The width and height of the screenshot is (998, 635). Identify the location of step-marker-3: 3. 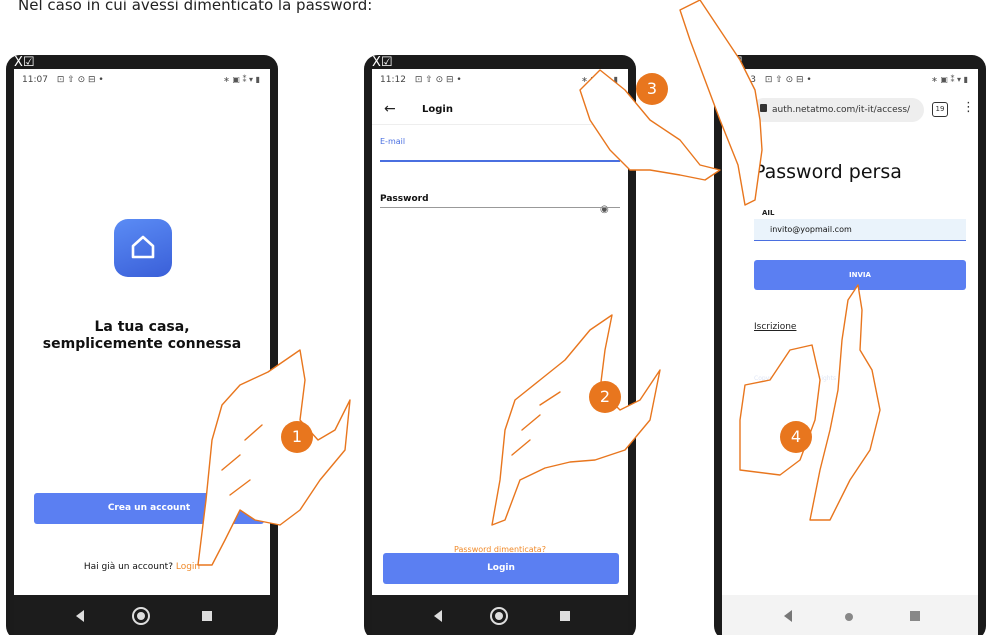
(652, 89).